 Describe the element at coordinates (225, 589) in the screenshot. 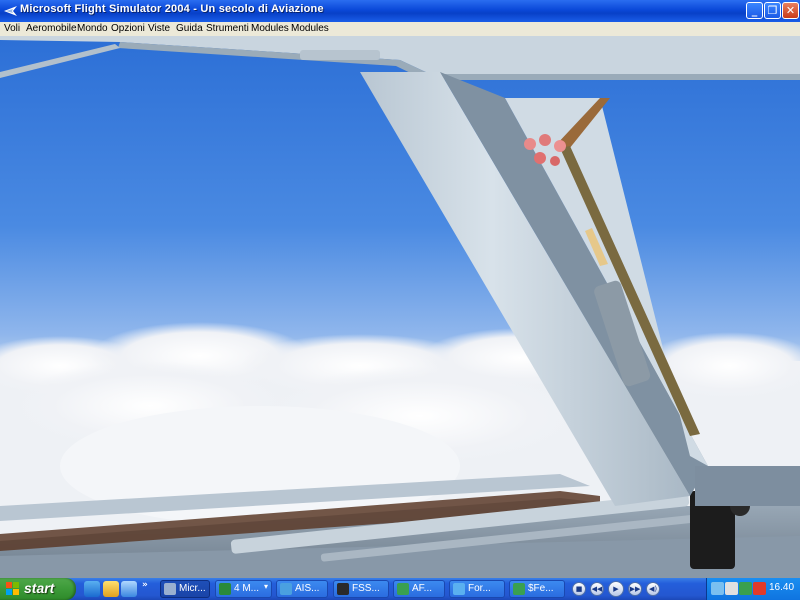

I see `excel-icon` at that location.